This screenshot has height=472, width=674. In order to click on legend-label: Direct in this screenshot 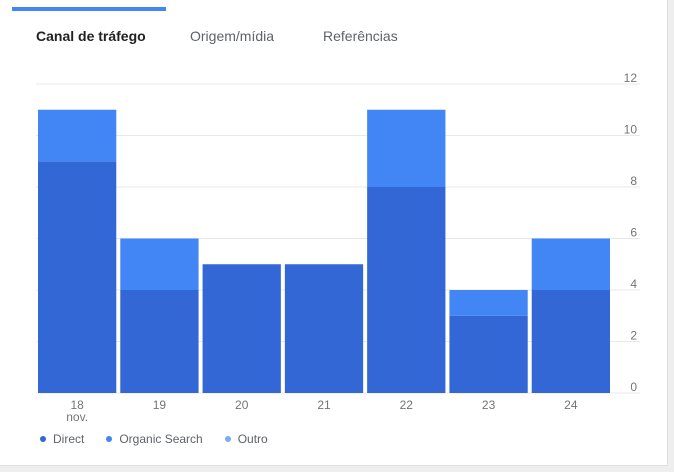, I will do `click(69, 439)`.